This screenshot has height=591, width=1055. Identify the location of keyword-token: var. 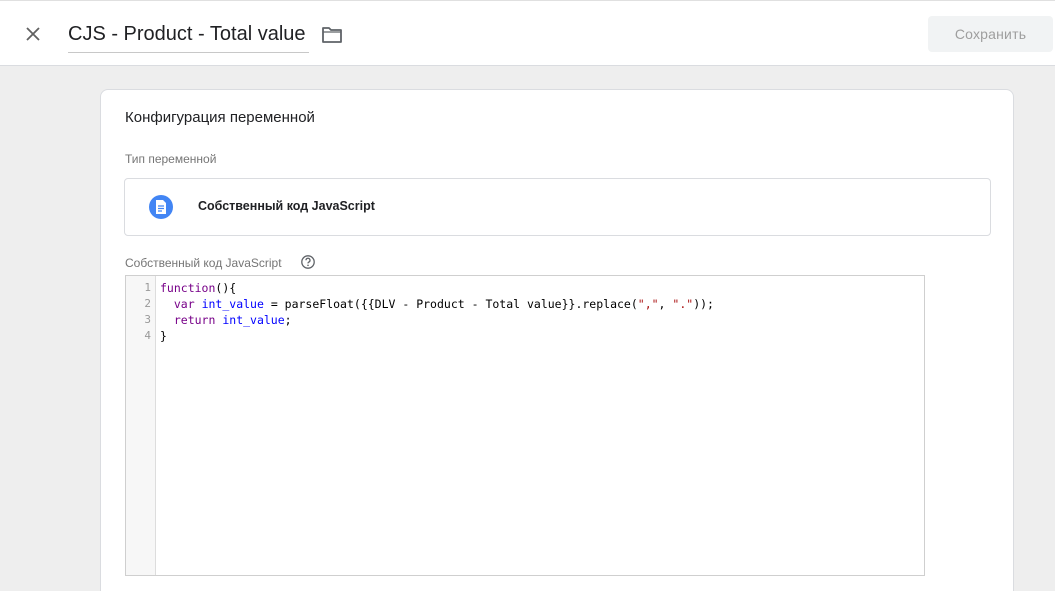
(184, 304).